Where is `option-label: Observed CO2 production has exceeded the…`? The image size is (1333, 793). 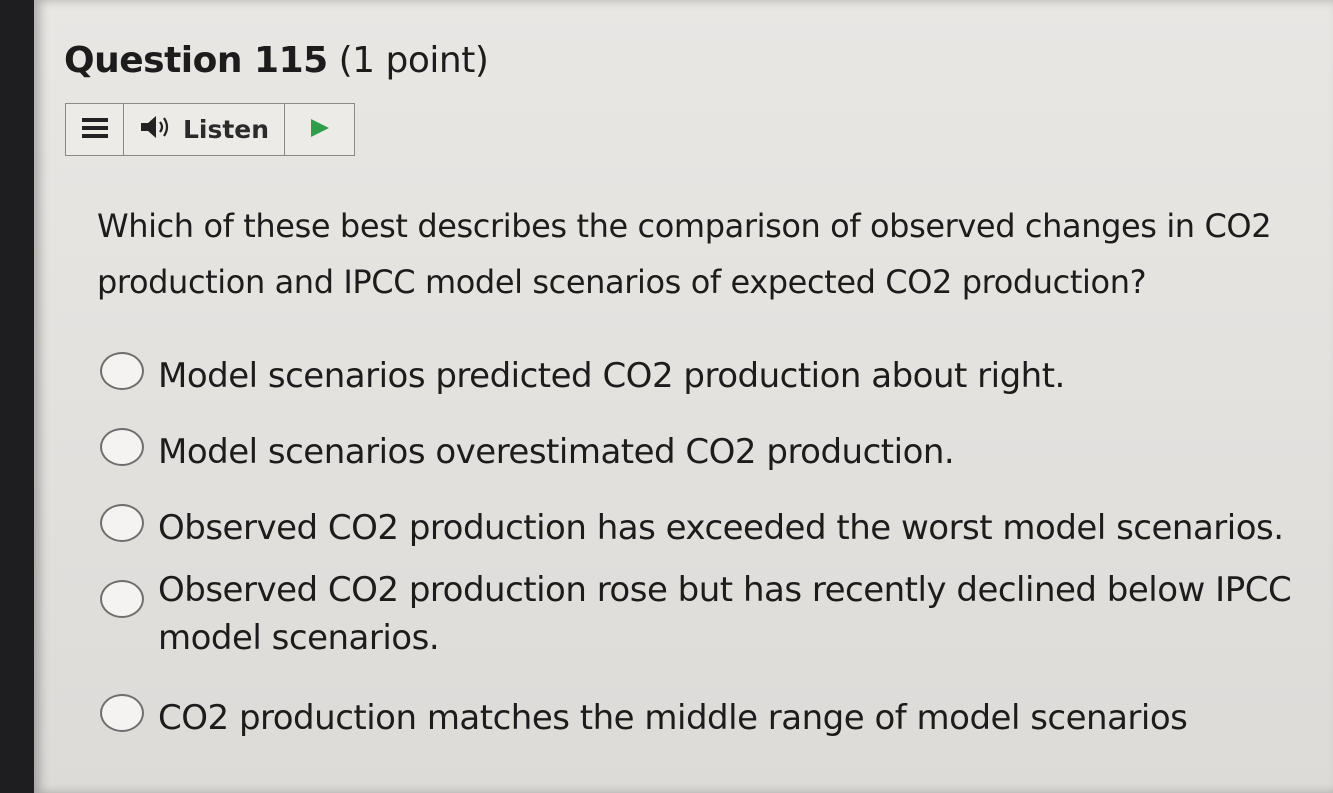
option-label: Observed CO2 production has exceeded the… is located at coordinates (721, 528).